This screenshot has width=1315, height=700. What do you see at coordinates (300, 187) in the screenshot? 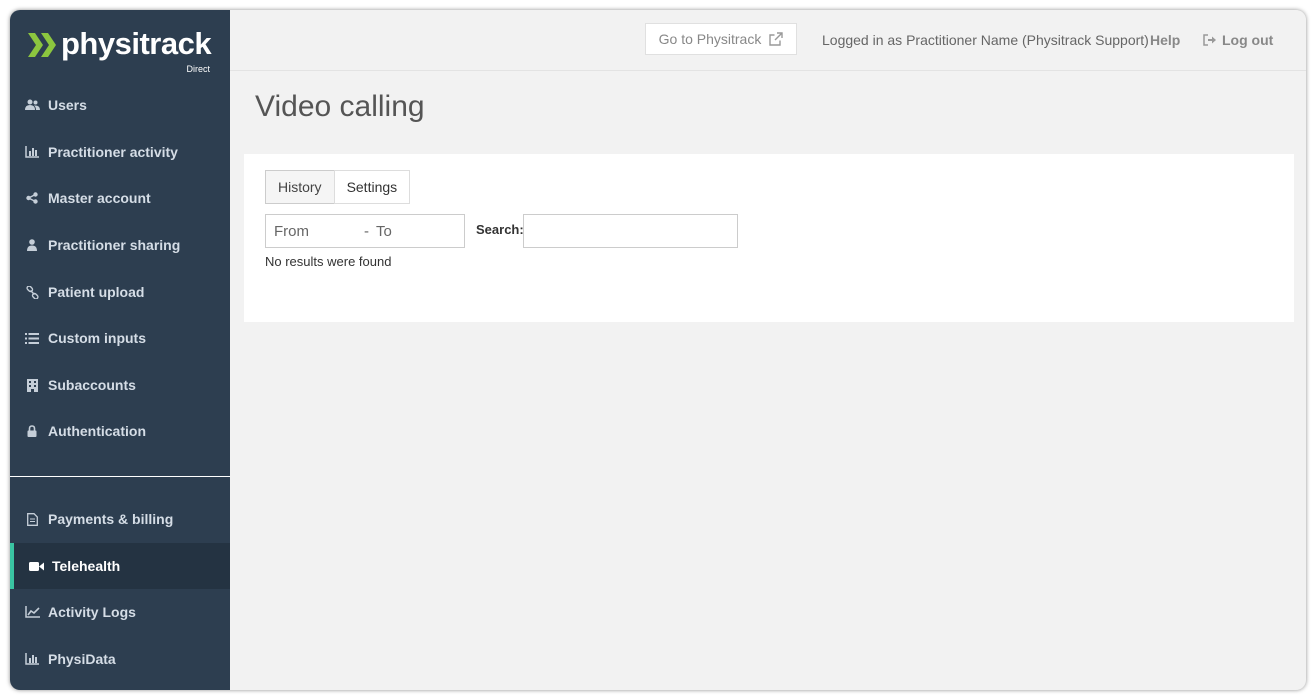
I see `tab-history: History` at bounding box center [300, 187].